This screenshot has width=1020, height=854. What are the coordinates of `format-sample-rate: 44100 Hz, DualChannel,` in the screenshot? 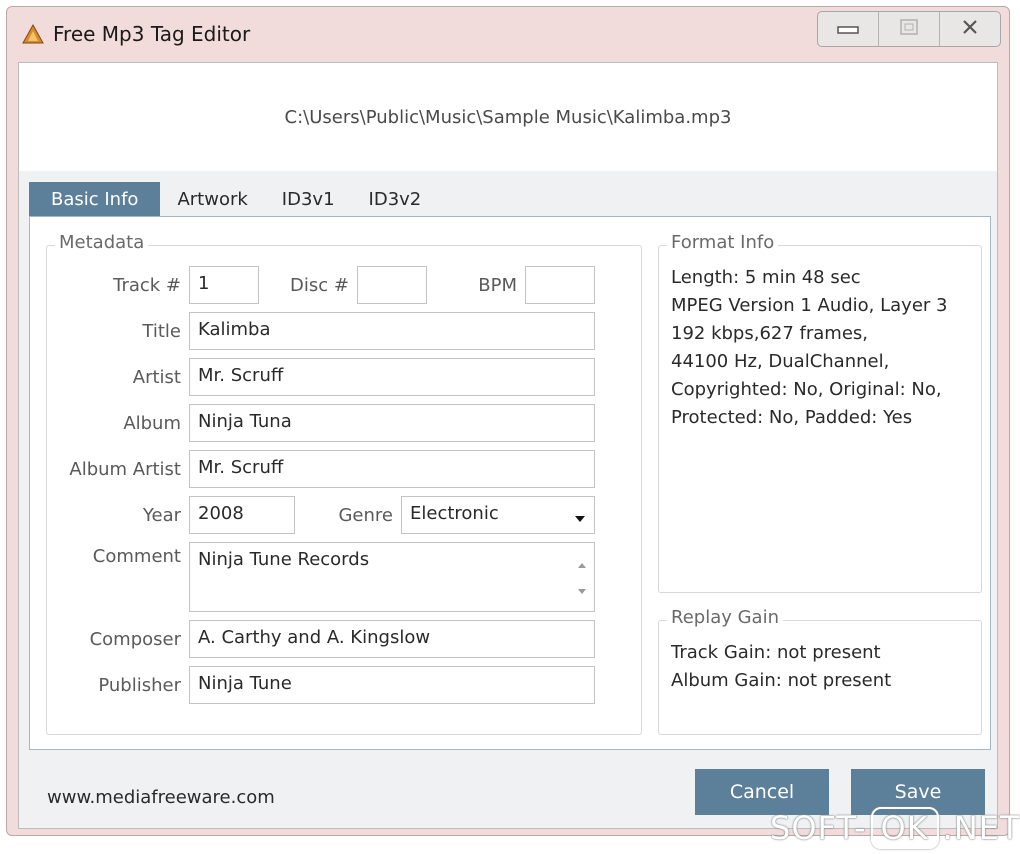 It's located at (780, 361).